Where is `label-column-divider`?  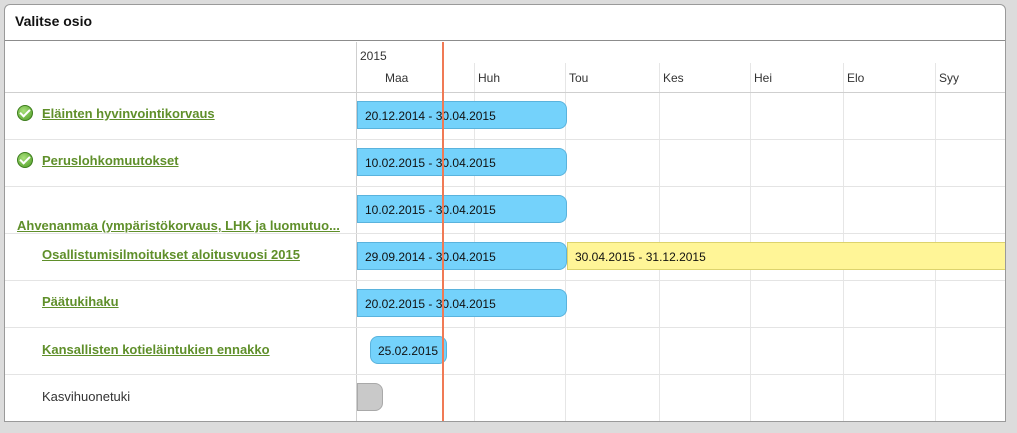
label-column-divider is located at coordinates (356, 231).